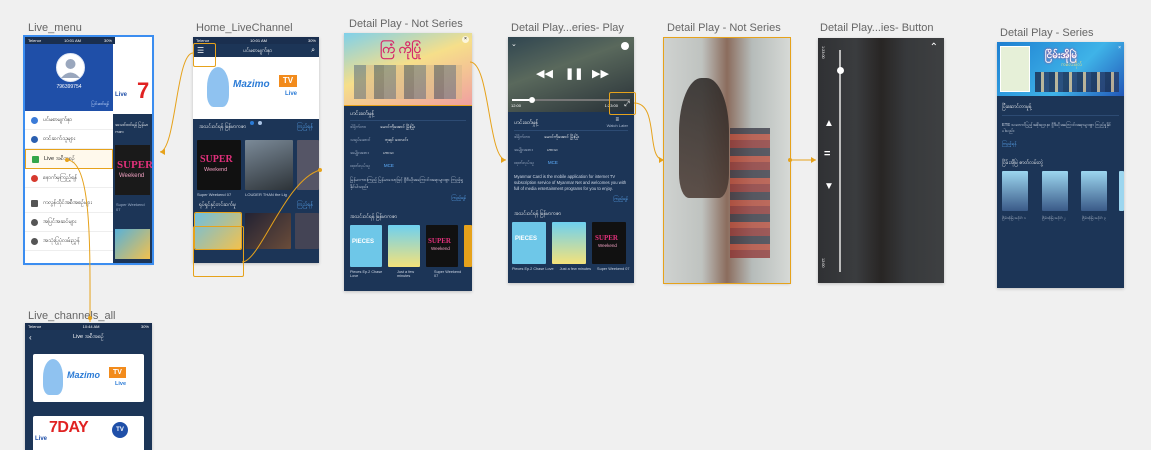 The width and height of the screenshot is (1151, 450). I want to click on time-text: 10:01 AM, so click(258, 40).